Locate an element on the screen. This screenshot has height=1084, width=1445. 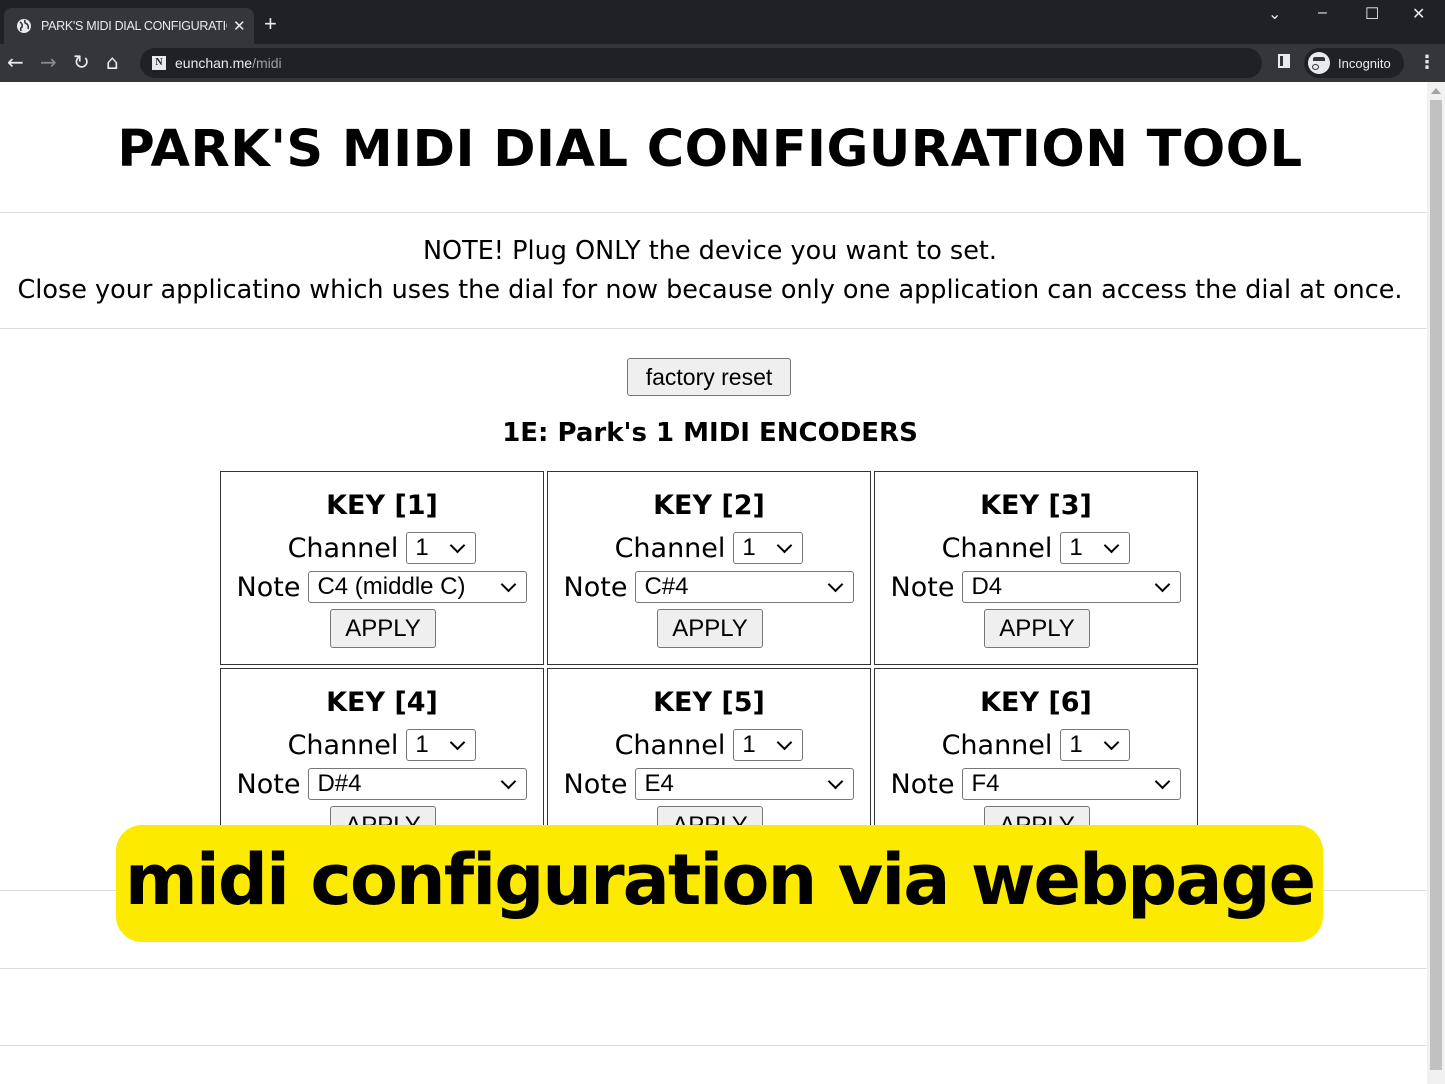
key-label: KEY [2] is located at coordinates (709, 505).